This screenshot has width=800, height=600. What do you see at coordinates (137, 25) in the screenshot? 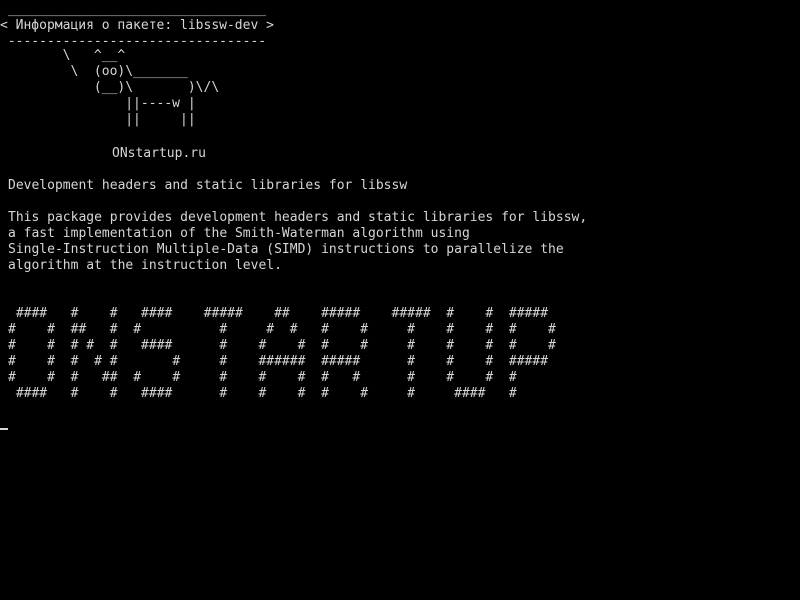
I see `speech-bubble-text: < Информация о пакете: libssw-dev >` at bounding box center [137, 25].